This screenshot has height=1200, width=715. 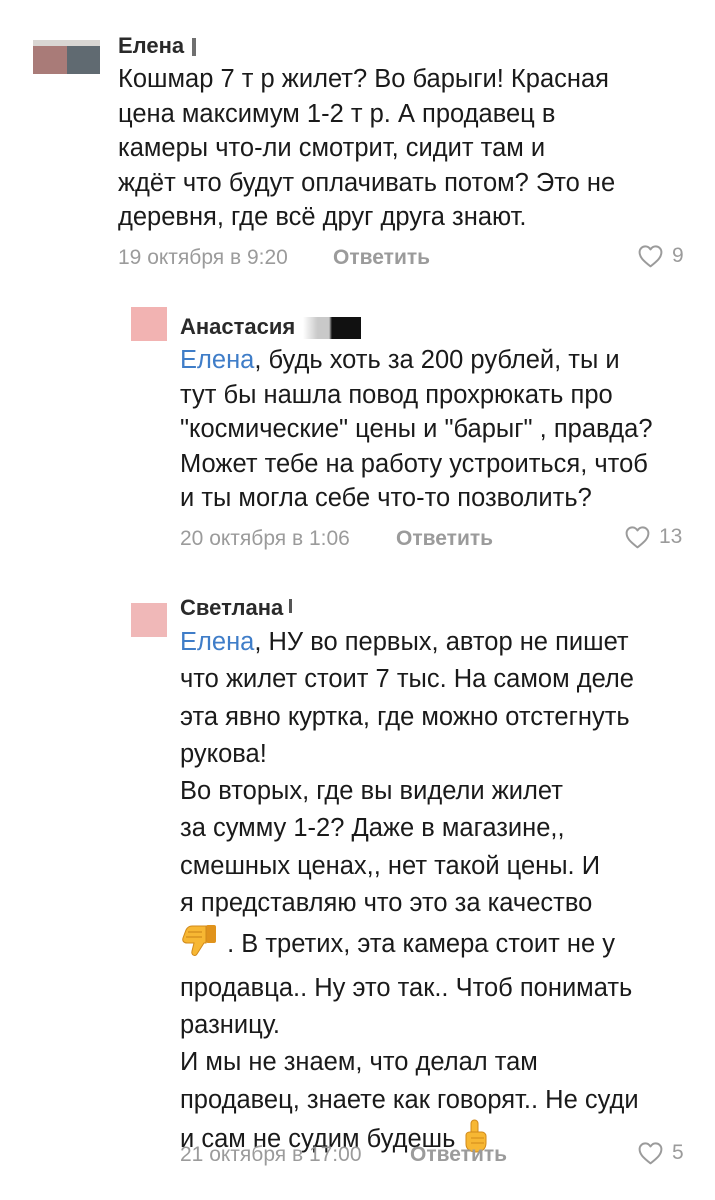 I want to click on like-button: 9, so click(x=660, y=256).